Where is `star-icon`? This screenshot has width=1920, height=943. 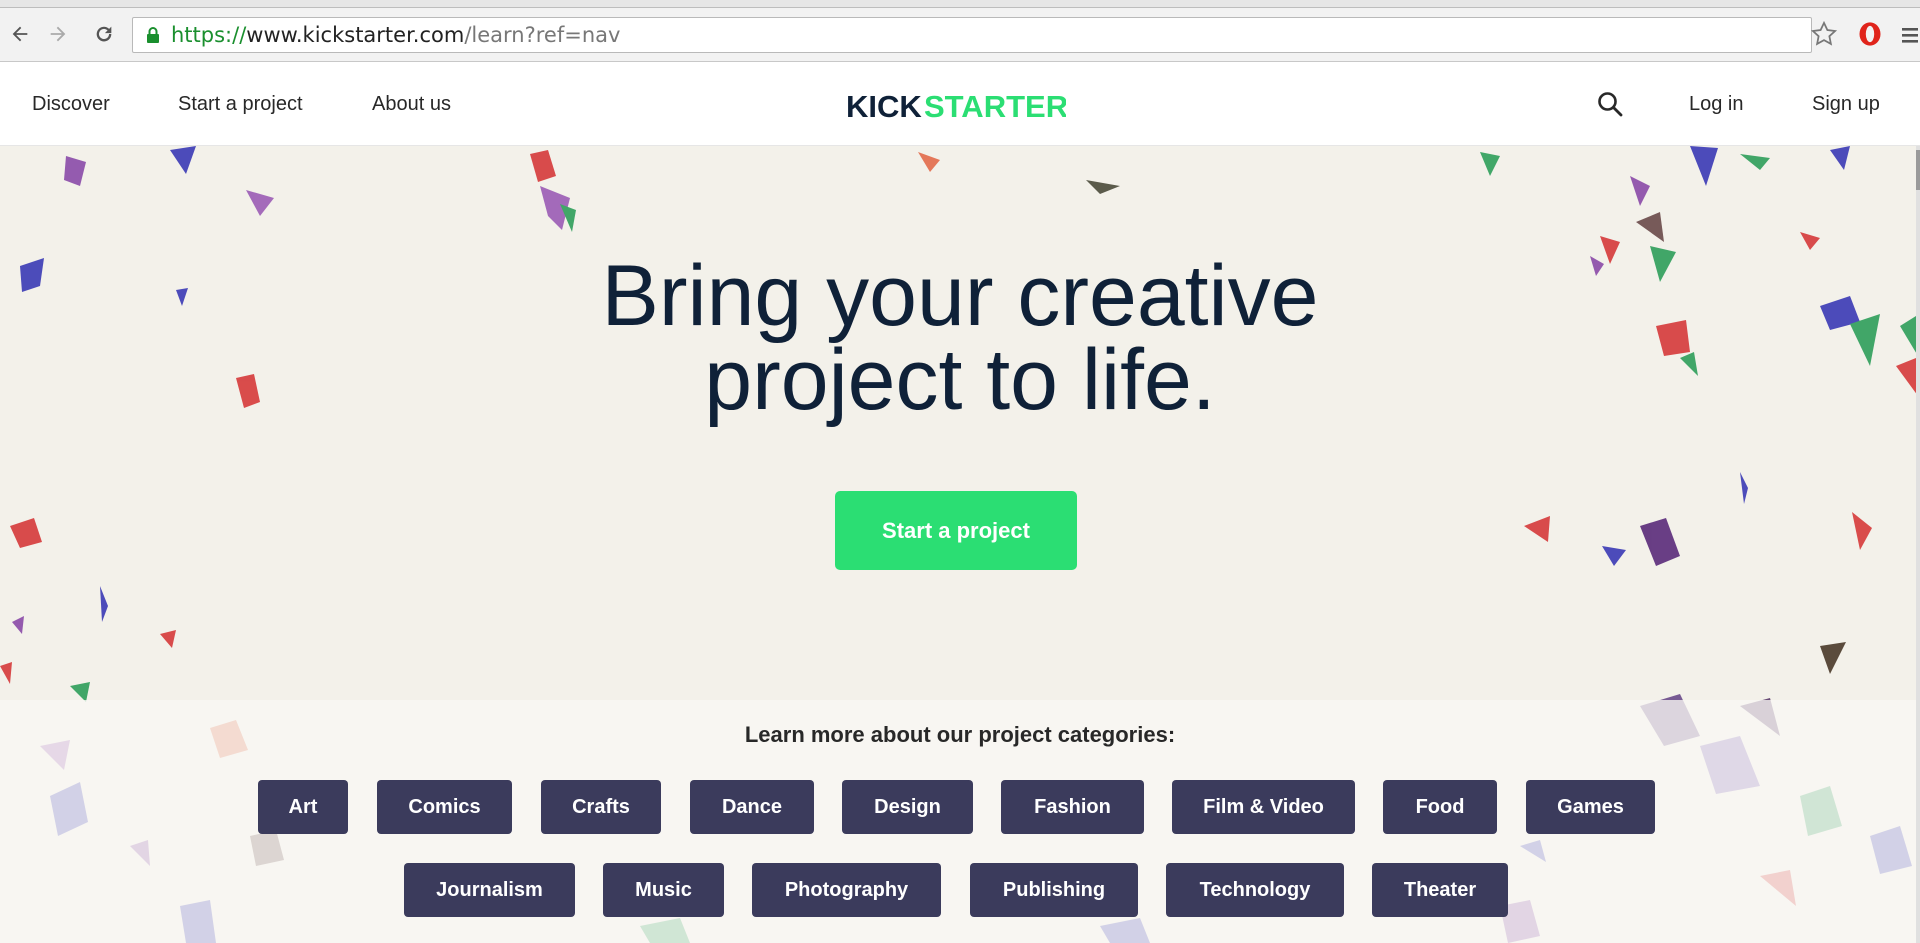
star-icon is located at coordinates (1824, 34).